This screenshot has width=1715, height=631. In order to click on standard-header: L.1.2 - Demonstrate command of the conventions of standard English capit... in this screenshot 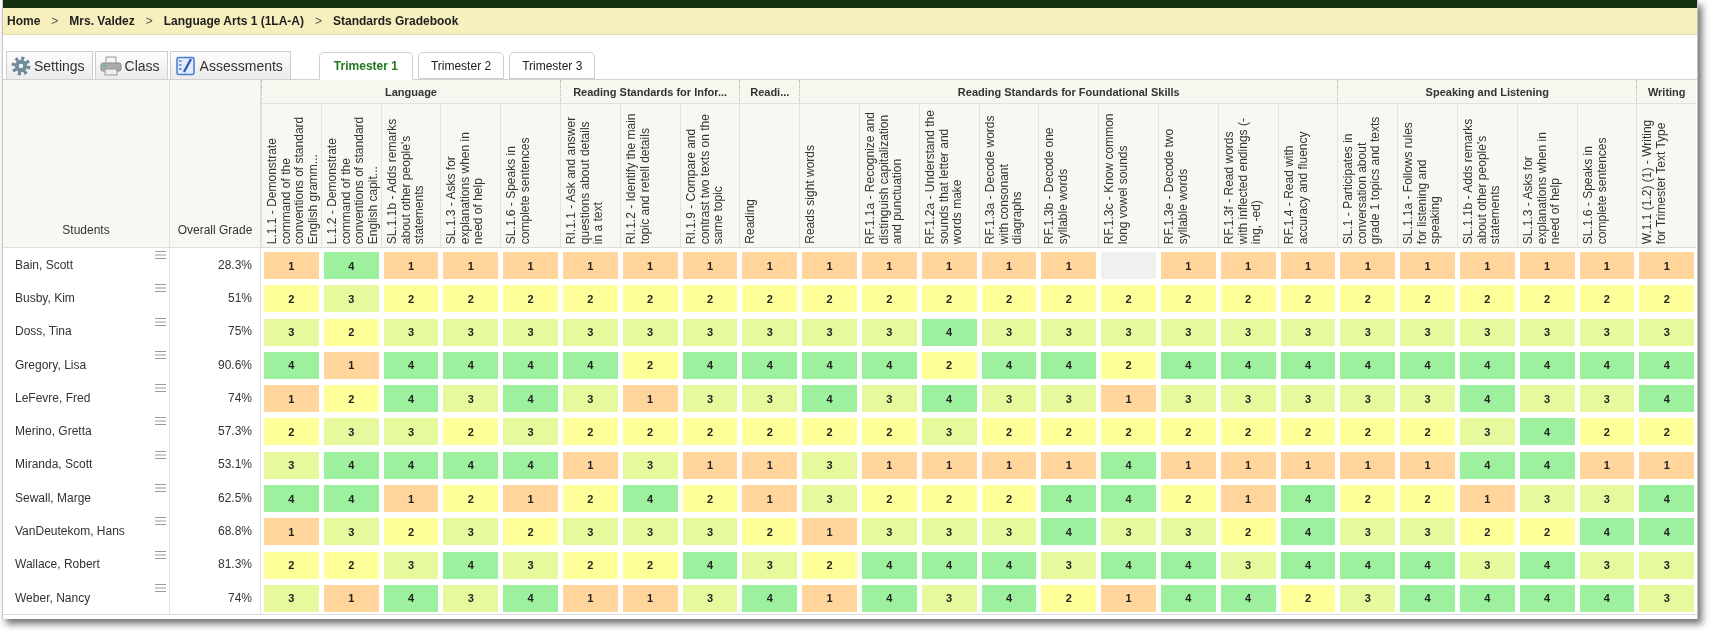, I will do `click(352, 179)`.